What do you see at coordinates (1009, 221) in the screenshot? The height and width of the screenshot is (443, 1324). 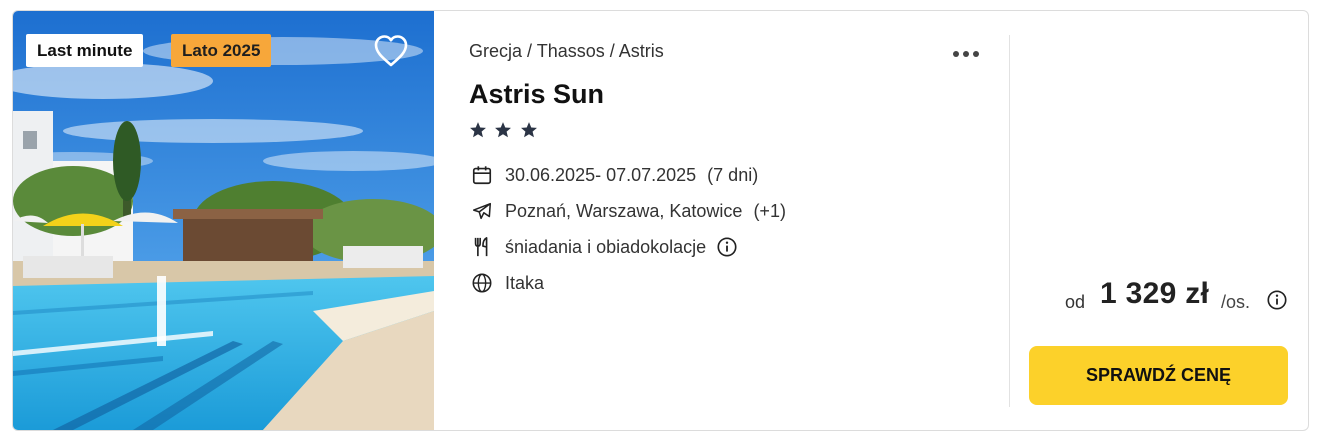 I see `column-divider` at bounding box center [1009, 221].